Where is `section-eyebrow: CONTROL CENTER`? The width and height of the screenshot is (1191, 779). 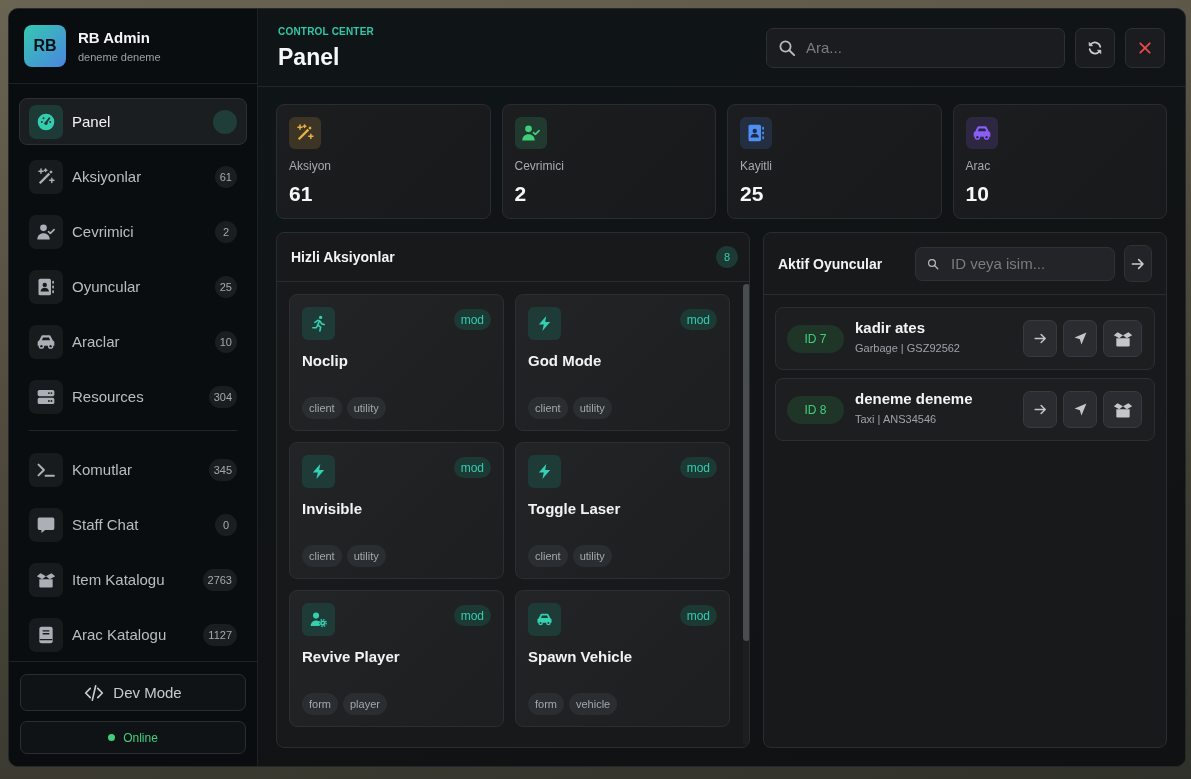 section-eyebrow: CONTROL CENTER is located at coordinates (326, 31).